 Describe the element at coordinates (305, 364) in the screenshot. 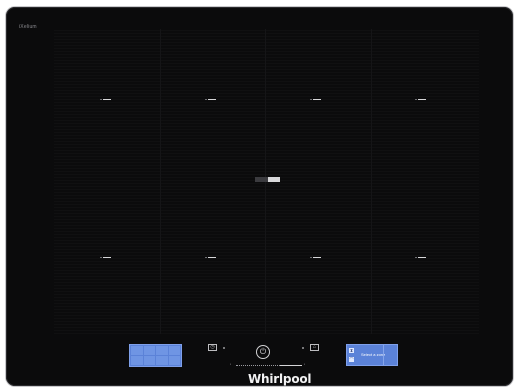

I see `slider-max-mark: ▪` at that location.